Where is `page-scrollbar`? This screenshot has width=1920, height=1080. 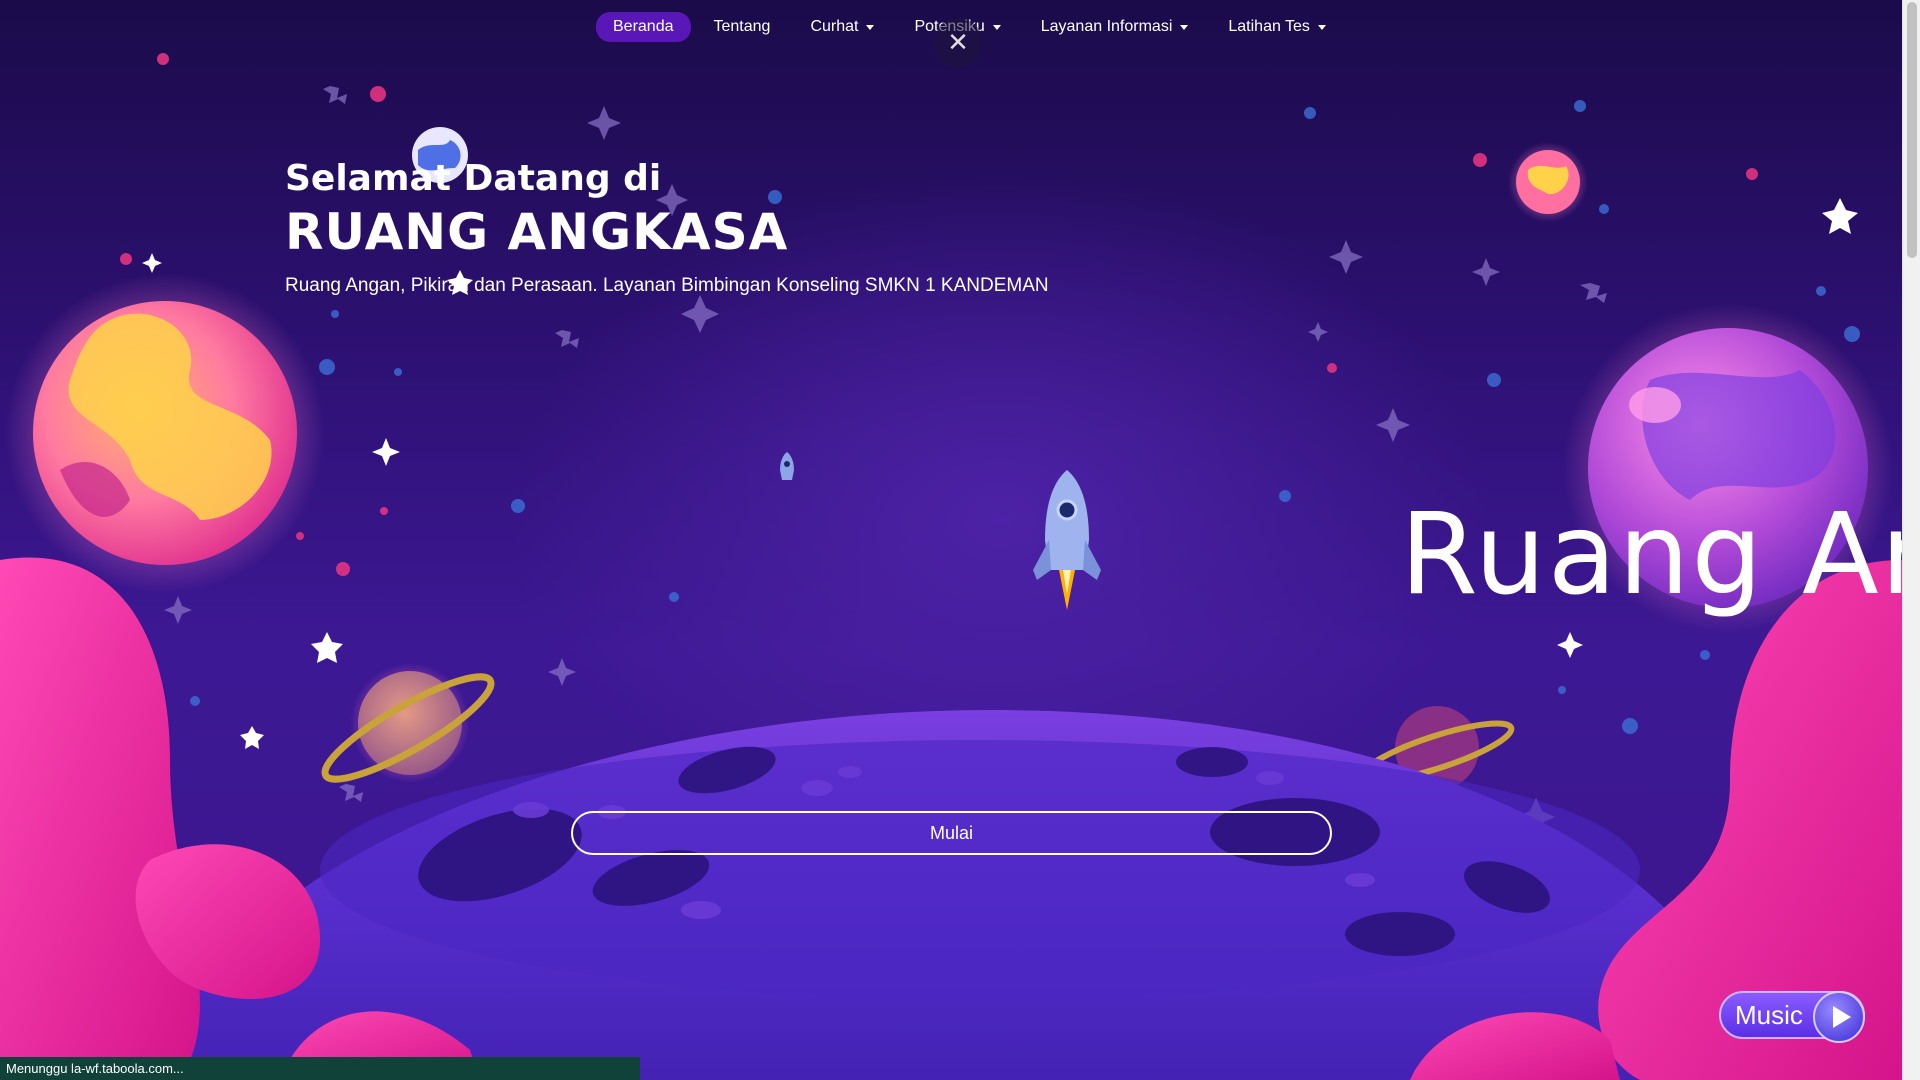 page-scrollbar is located at coordinates (1911, 540).